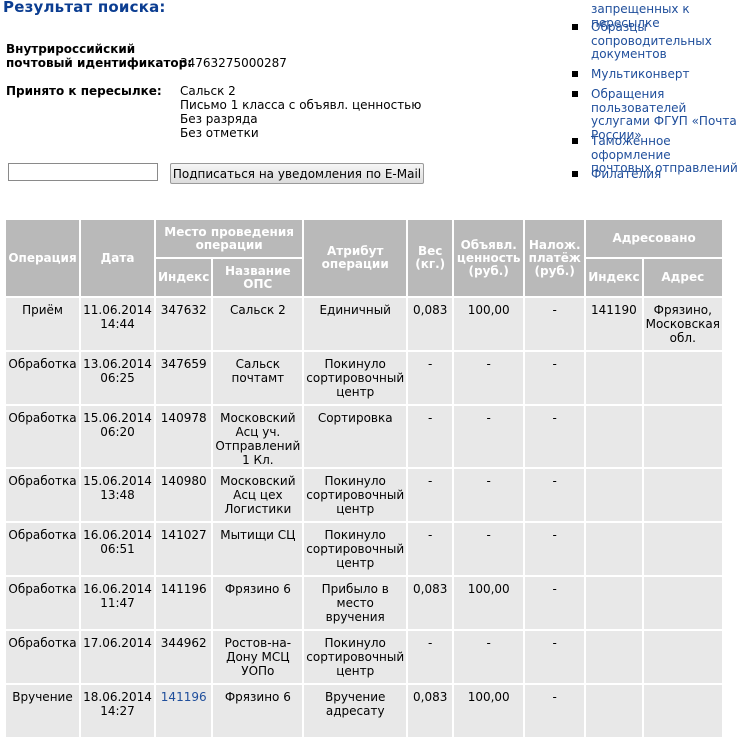 This screenshot has width=749, height=739. I want to click on cell-text: 100,00, so click(488, 697).